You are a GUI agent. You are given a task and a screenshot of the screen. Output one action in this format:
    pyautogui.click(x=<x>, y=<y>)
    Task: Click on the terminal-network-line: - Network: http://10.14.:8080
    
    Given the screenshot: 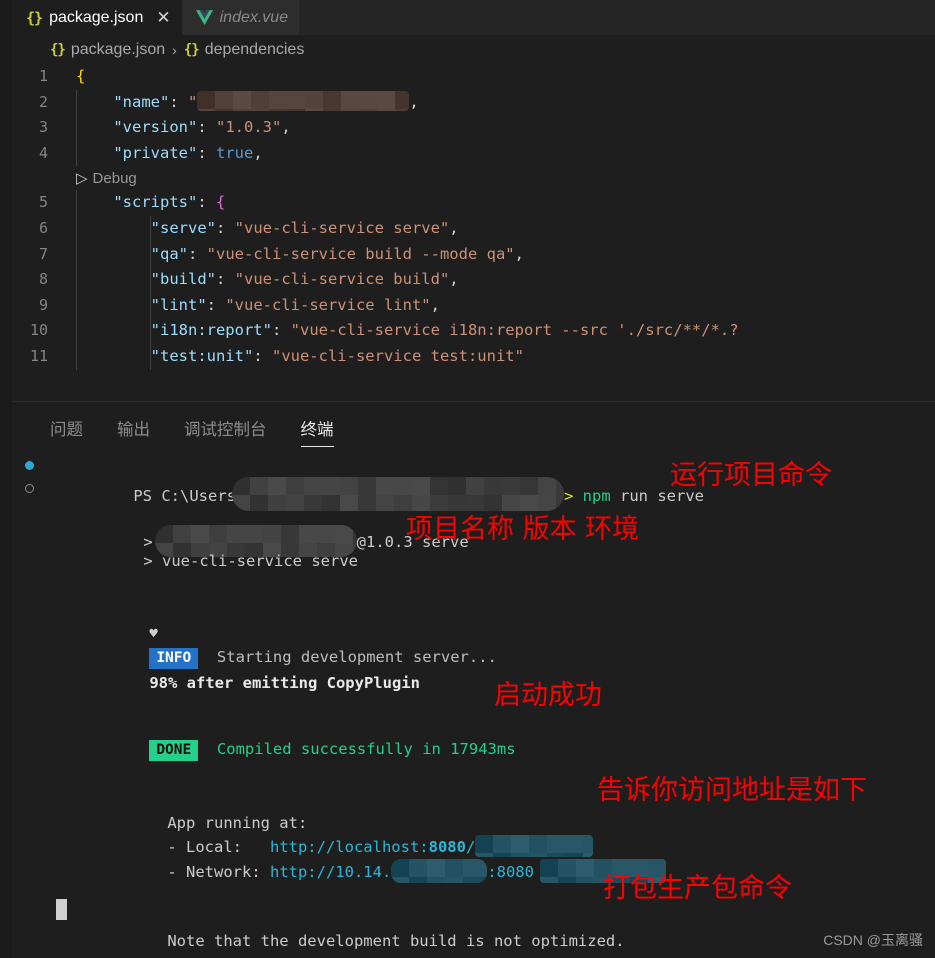 What is the action you would take?
    pyautogui.click(x=473, y=859)
    